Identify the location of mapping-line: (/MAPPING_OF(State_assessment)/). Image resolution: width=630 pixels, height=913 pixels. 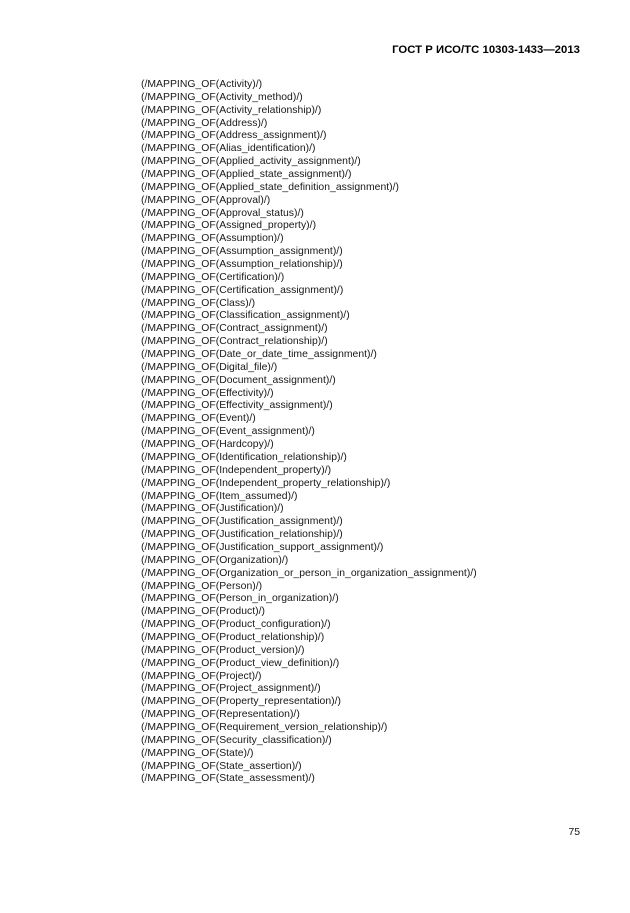
(228, 779).